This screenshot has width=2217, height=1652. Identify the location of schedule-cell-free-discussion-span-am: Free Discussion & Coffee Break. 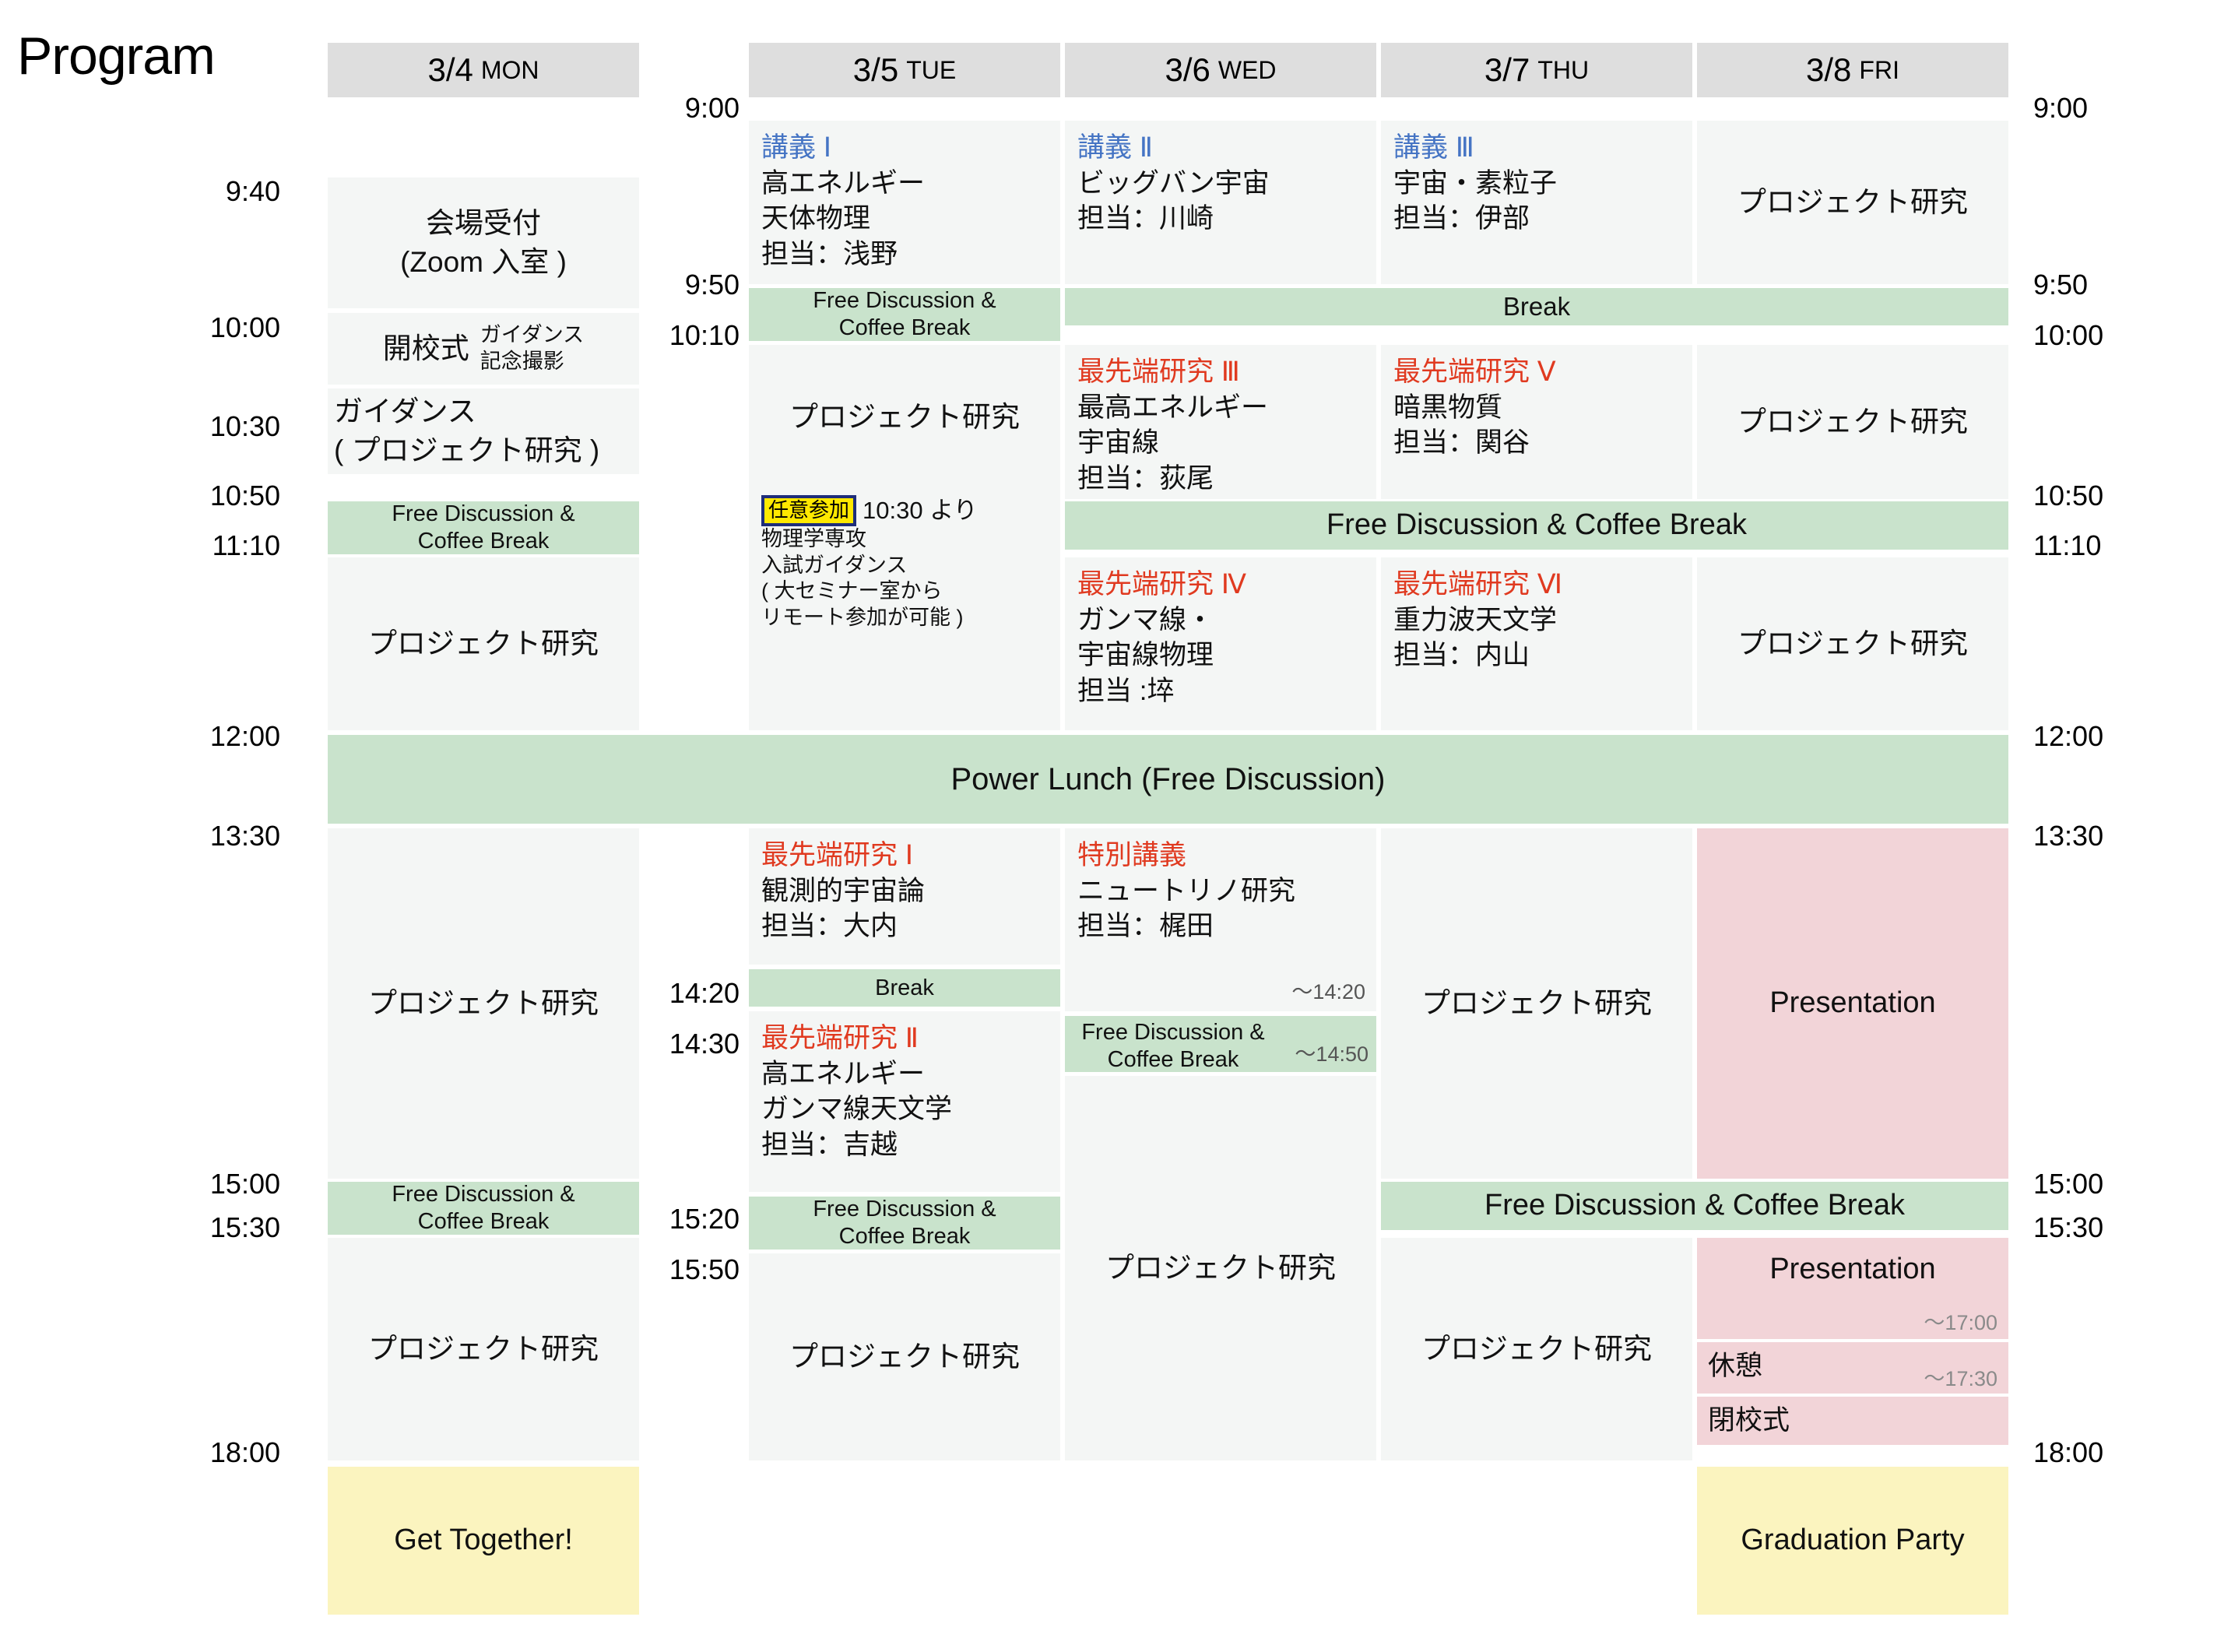
(1536, 525).